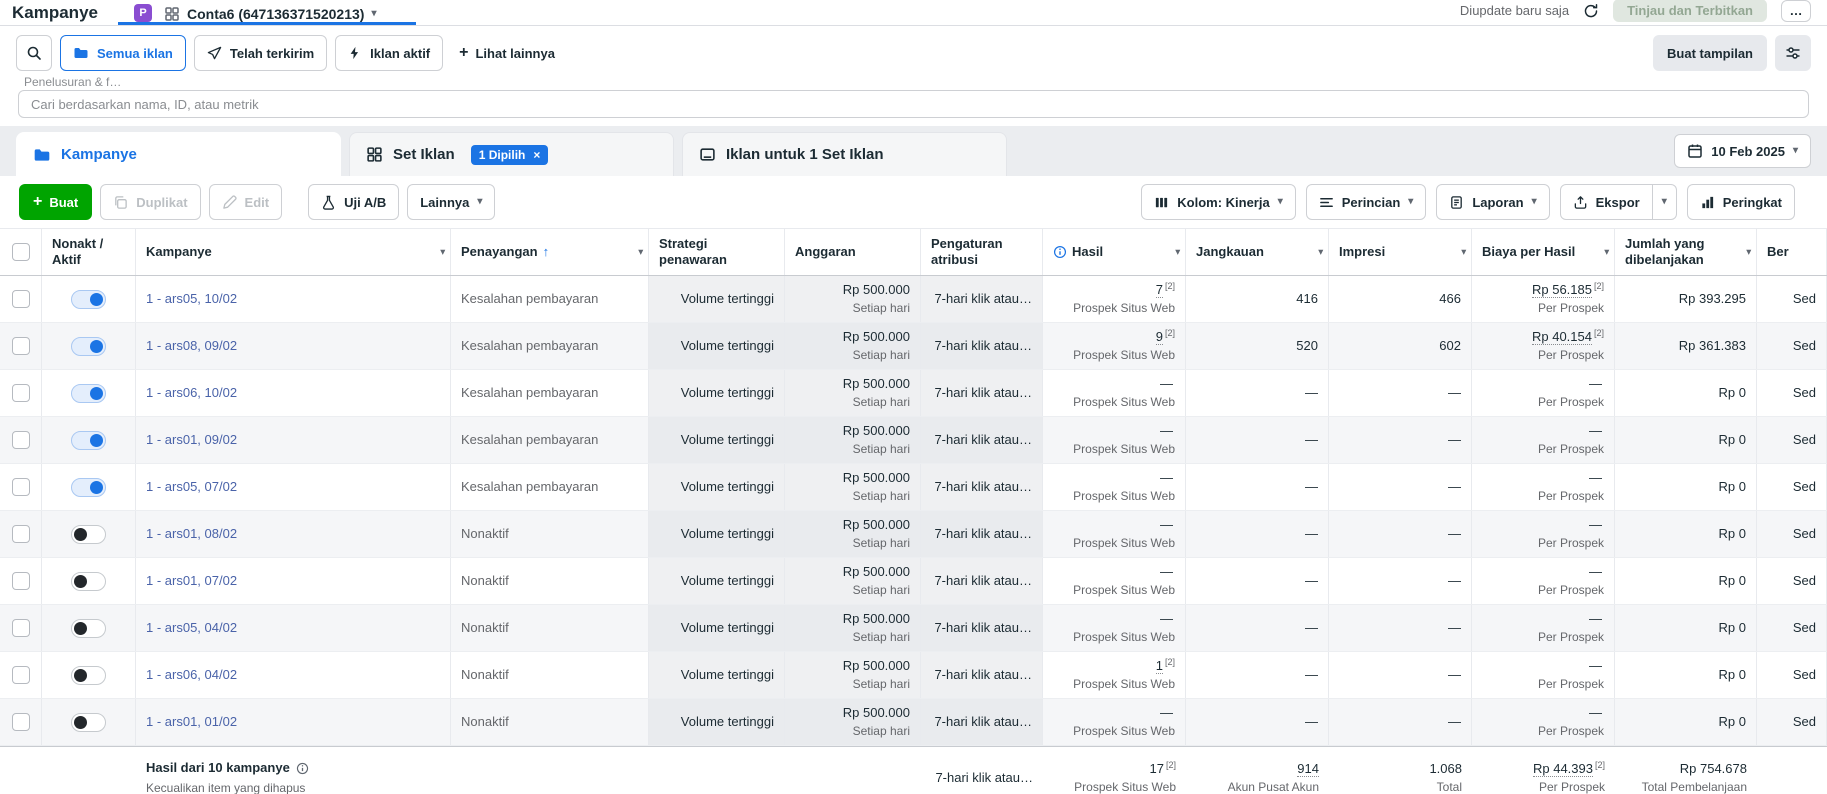  Describe the element at coordinates (293, 787) in the screenshot. I see `exclude-deleted-link: Kecualikan item yang dihapus` at that location.